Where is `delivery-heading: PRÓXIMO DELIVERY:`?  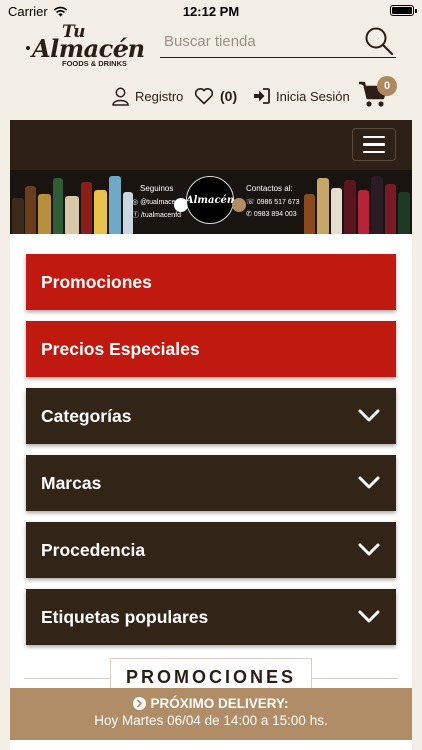 delivery-heading: PRÓXIMO DELIVERY: is located at coordinates (211, 699).